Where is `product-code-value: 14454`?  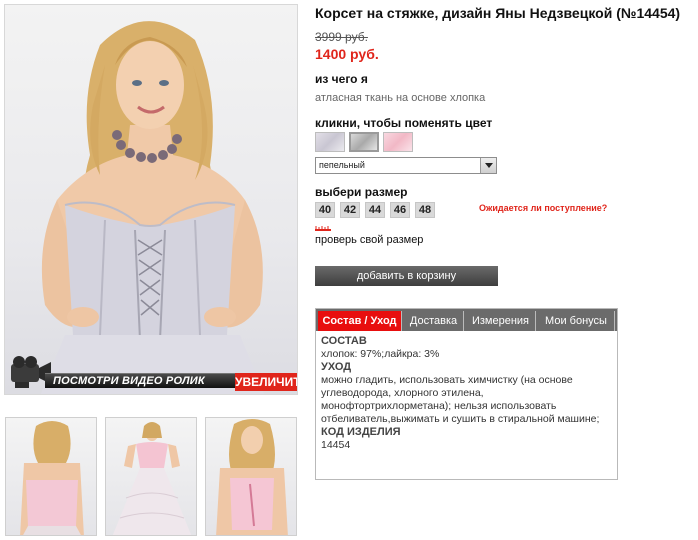 product-code-value: 14454 is located at coordinates (336, 445).